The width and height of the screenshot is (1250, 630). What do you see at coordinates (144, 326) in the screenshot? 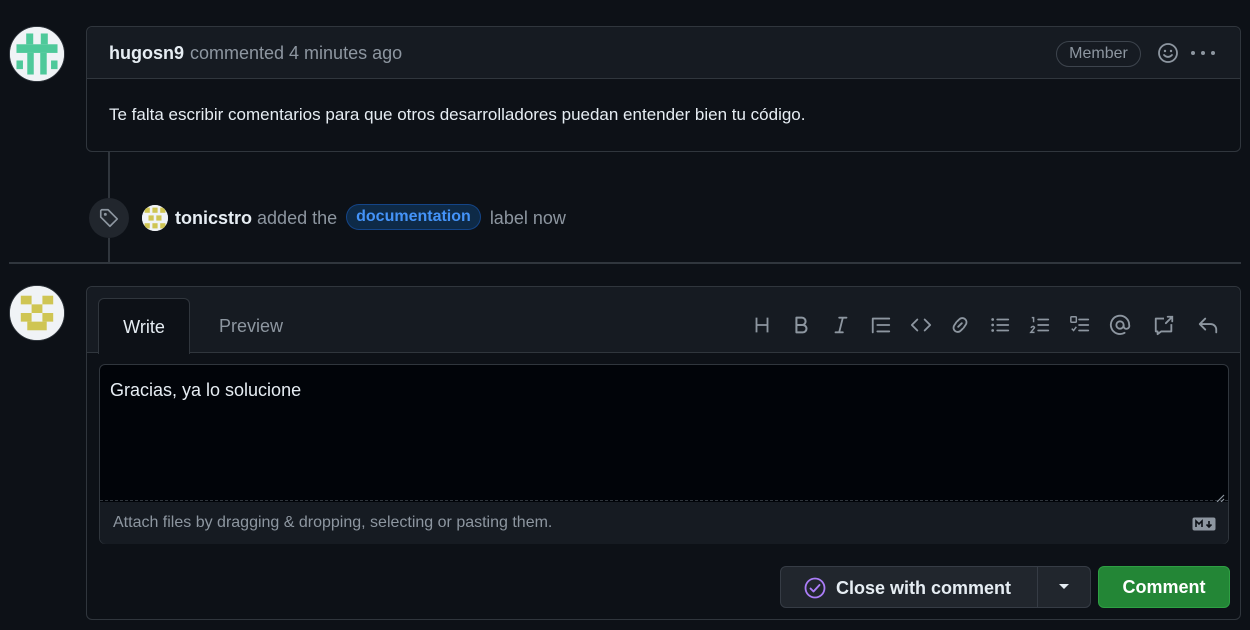
I see `tab-write: Write` at bounding box center [144, 326].